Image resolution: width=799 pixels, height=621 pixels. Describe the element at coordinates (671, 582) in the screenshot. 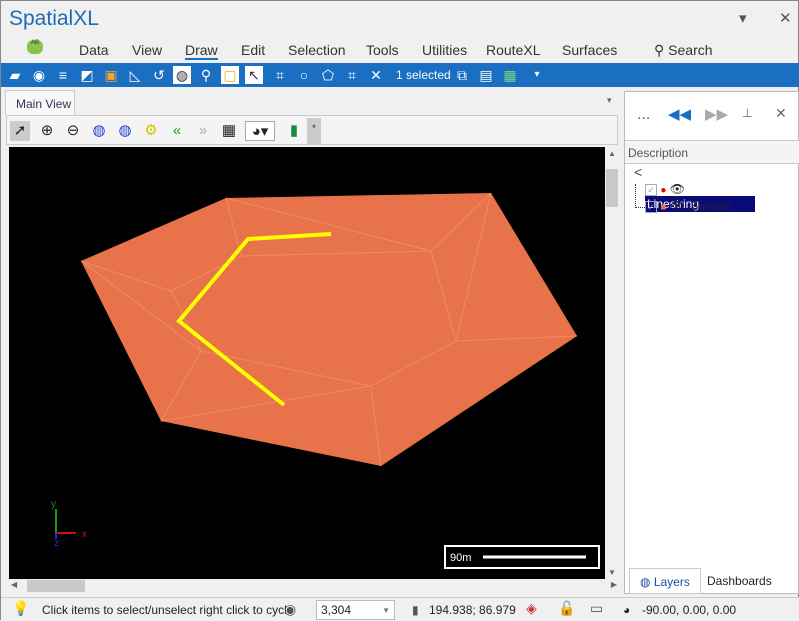

I see `tab-label: Layers` at that location.